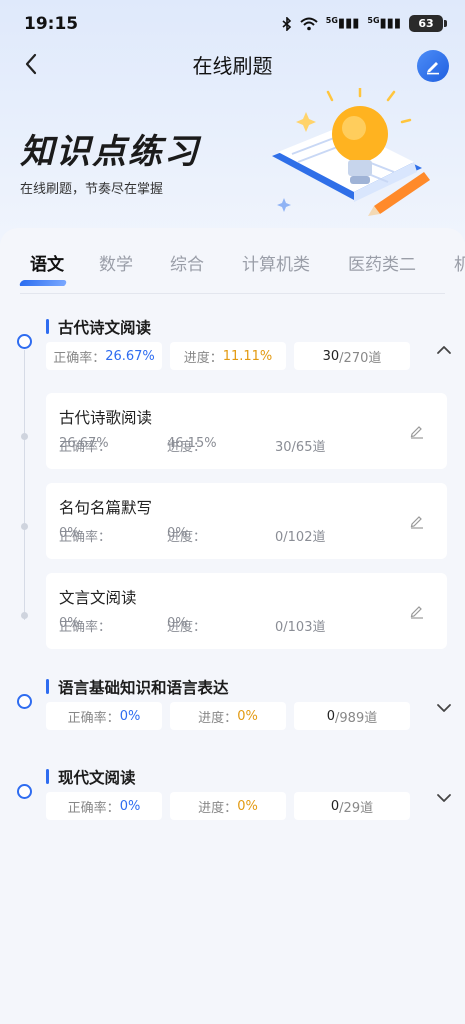  Describe the element at coordinates (110, 152) in the screenshot. I see `hero-title: 知识点练习` at that location.